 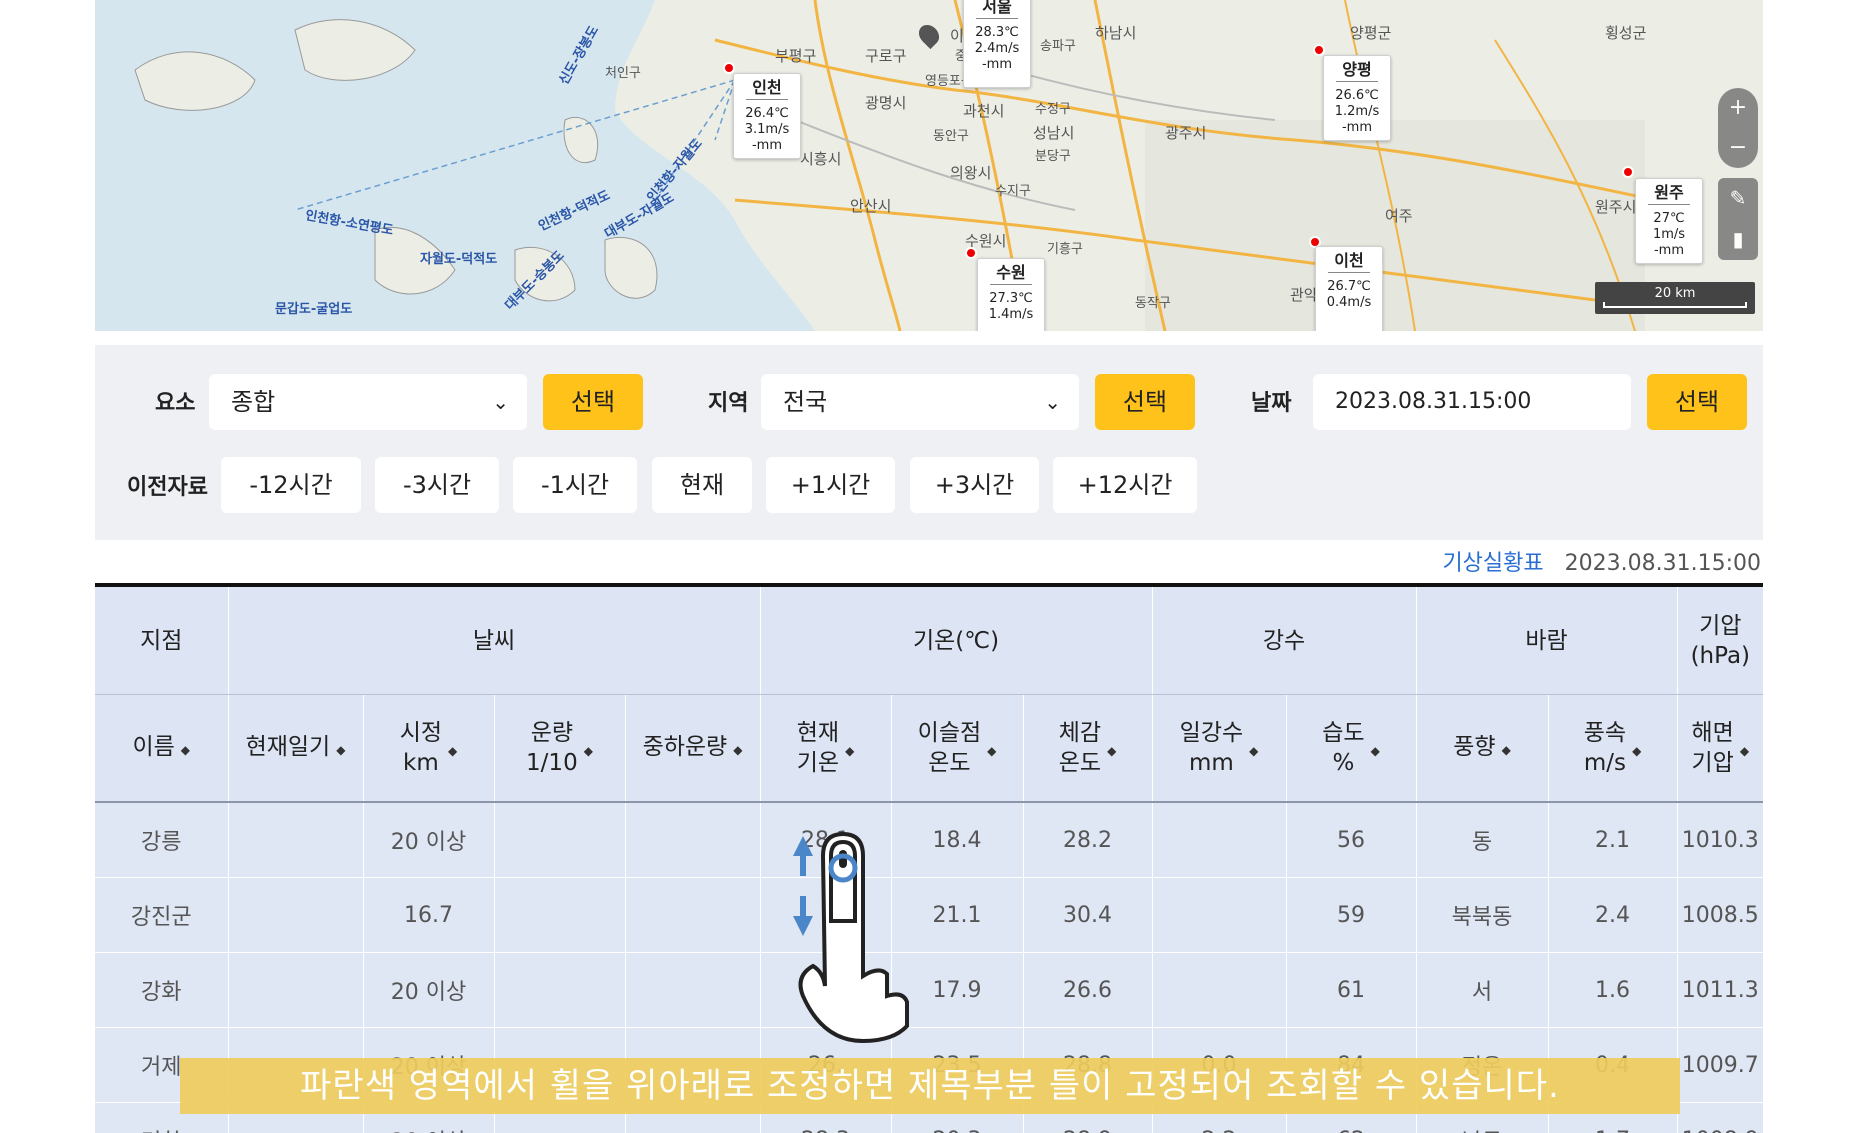 I want to click on station-card-icheon: 이천 26.7℃ 0.4m/s, so click(x=1349, y=288).